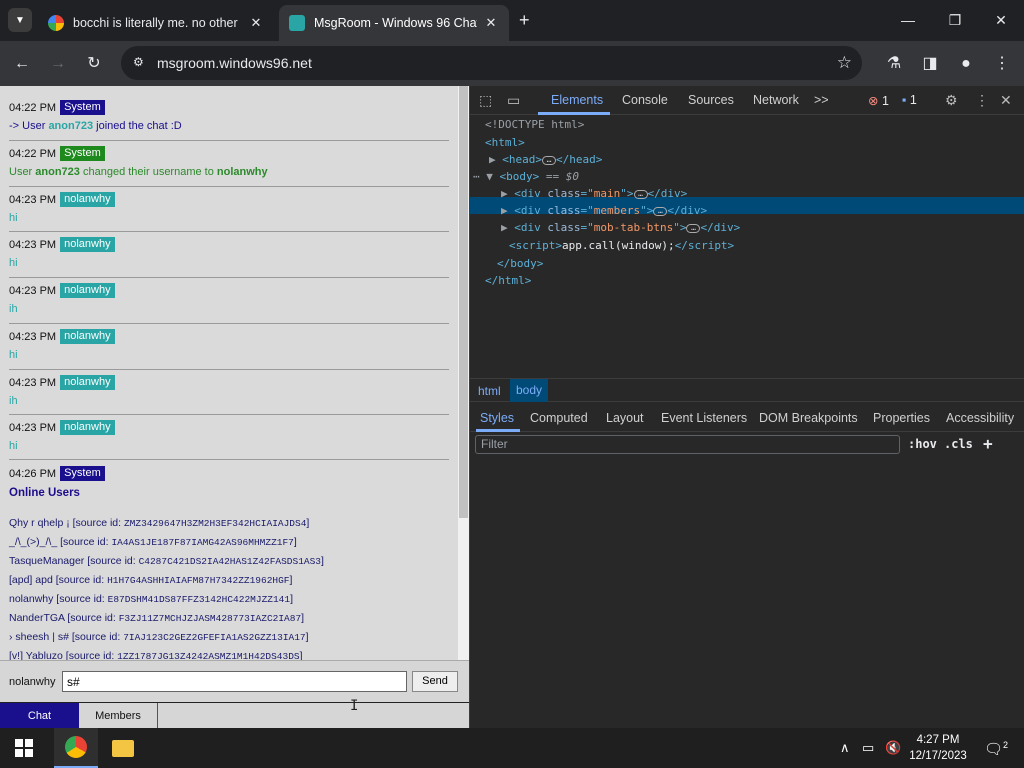 This screenshot has height=768, width=1024. Describe the element at coordinates (32, 682) in the screenshot. I see `username-label: nolanwhy` at that location.